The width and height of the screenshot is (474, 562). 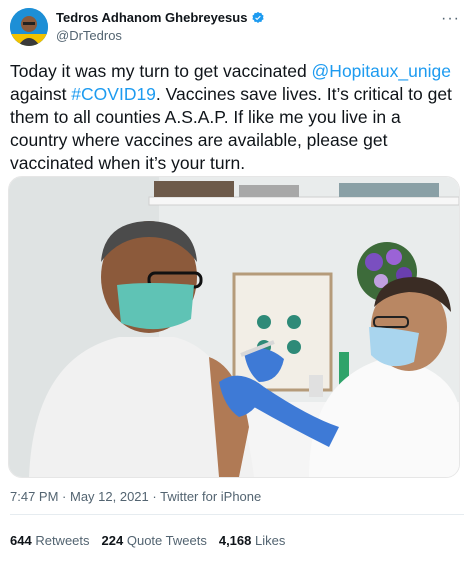 I want to click on quote-tweets-stat: 224 Quote Tweets, so click(x=154, y=540).